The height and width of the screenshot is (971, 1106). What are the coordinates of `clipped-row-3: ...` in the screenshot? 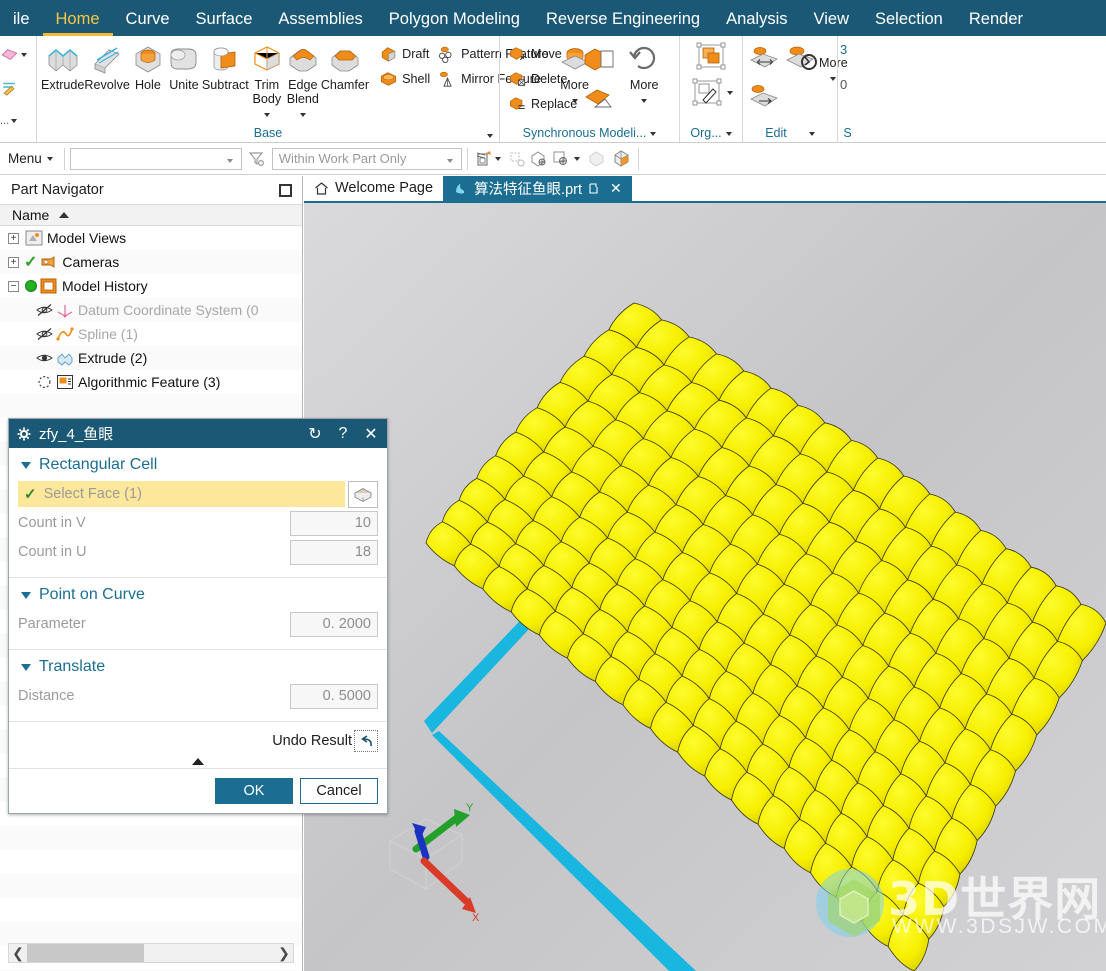 It's located at (9, 120).